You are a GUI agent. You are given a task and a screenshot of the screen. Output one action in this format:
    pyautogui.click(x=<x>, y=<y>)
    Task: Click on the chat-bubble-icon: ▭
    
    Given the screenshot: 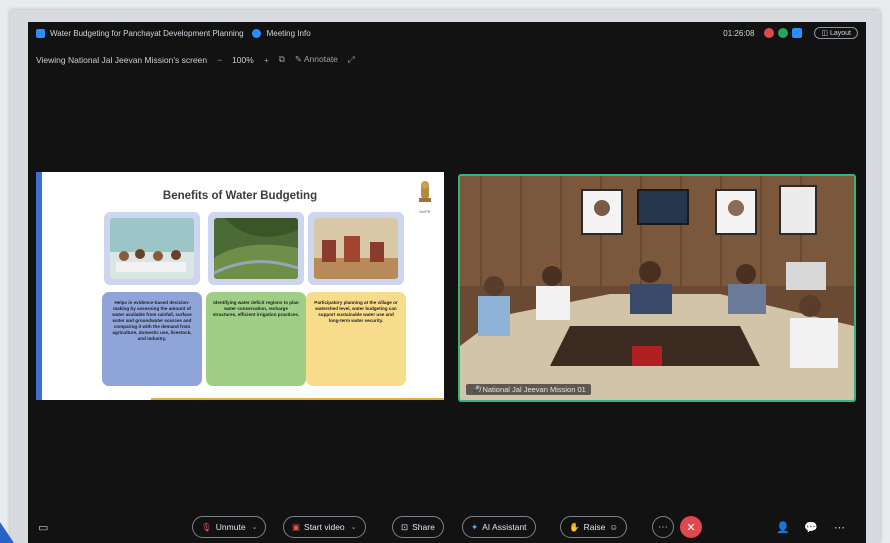 What is the action you would take?
    pyautogui.click(x=43, y=527)
    